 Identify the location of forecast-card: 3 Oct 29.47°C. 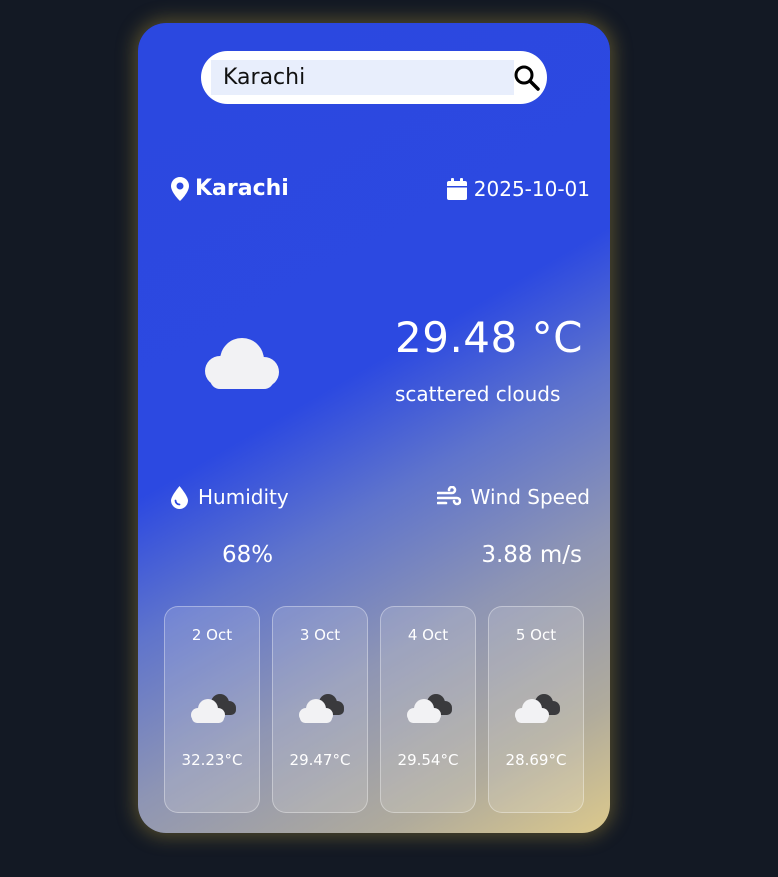
(320, 709).